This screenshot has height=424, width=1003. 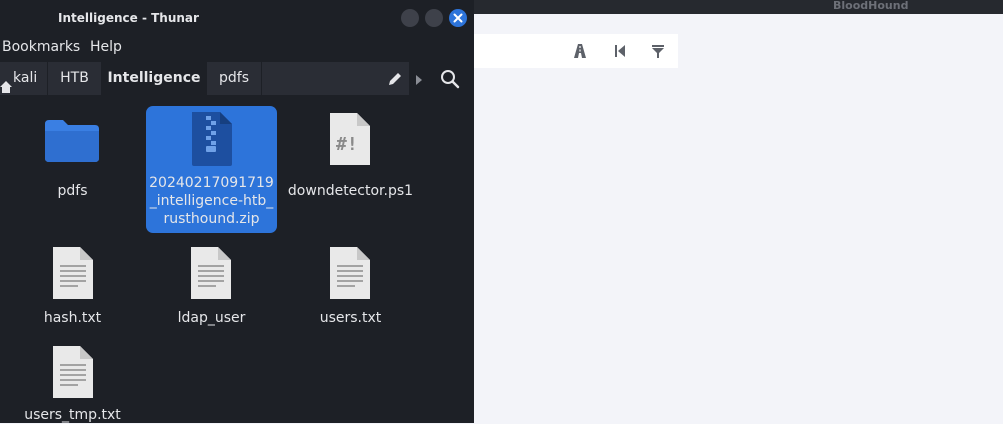 What do you see at coordinates (350, 191) in the screenshot?
I see `file-label: downdetector.ps1` at bounding box center [350, 191].